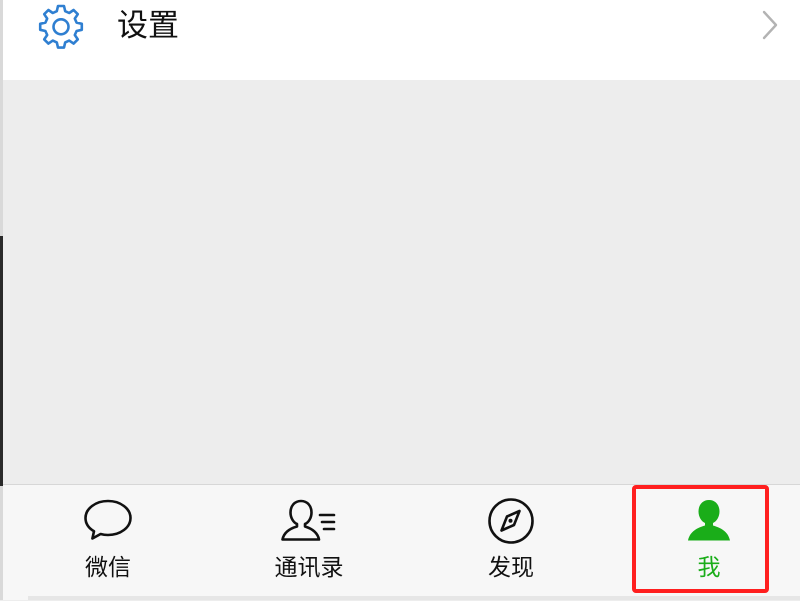  What do you see at coordinates (709, 568) in the screenshot?
I see `tab-label-me: 我` at bounding box center [709, 568].